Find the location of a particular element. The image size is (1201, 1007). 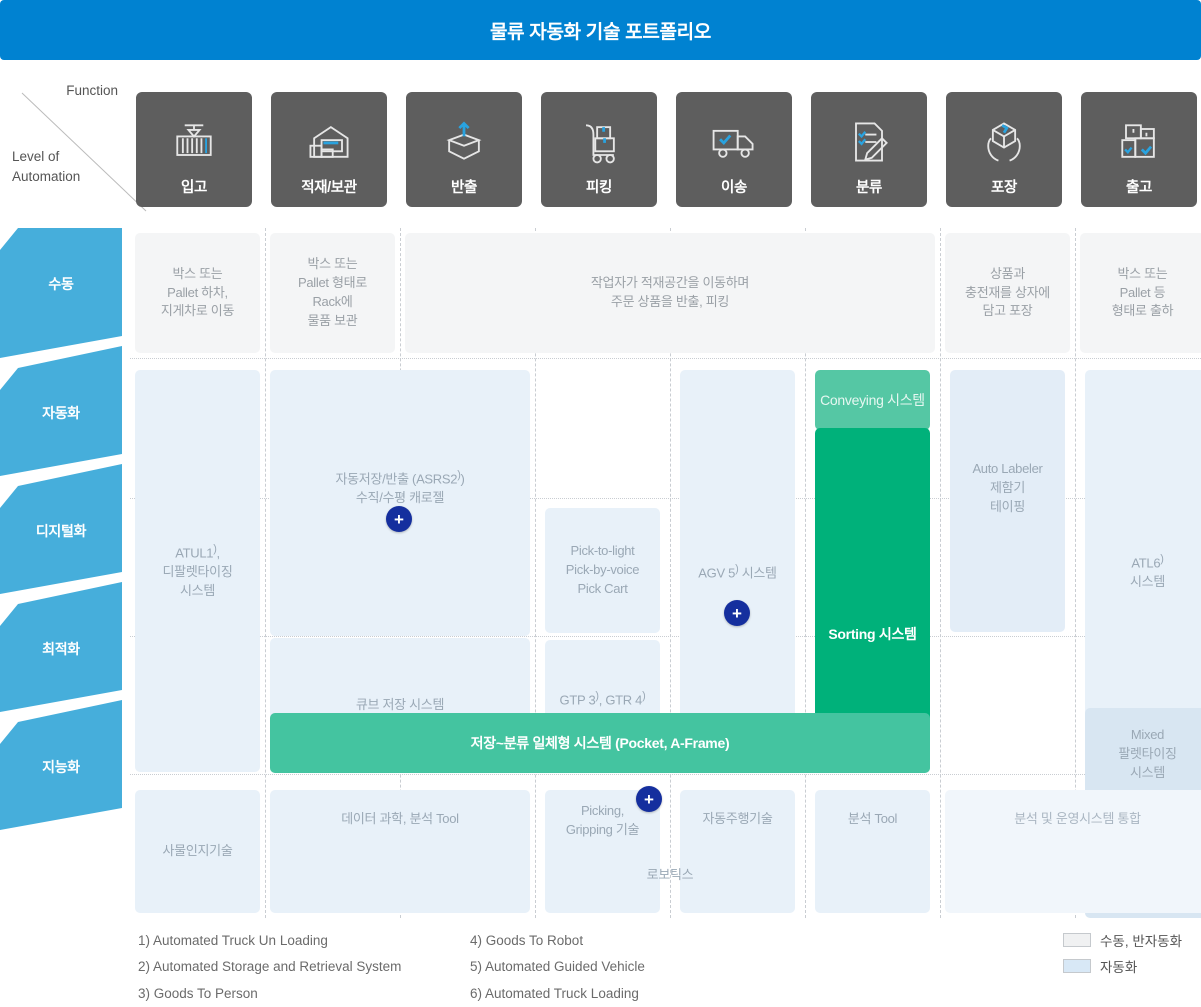

cell-agv: AGV 5) 시스템 is located at coordinates (737, 571).